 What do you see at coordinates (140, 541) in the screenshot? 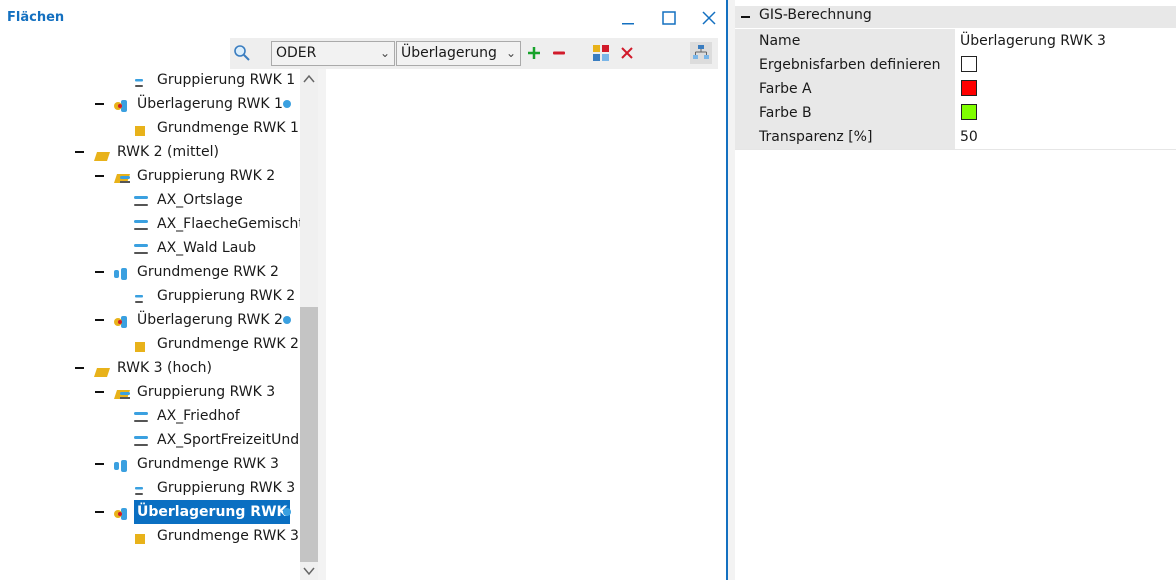
I see `yellow-square-icon` at bounding box center [140, 541].